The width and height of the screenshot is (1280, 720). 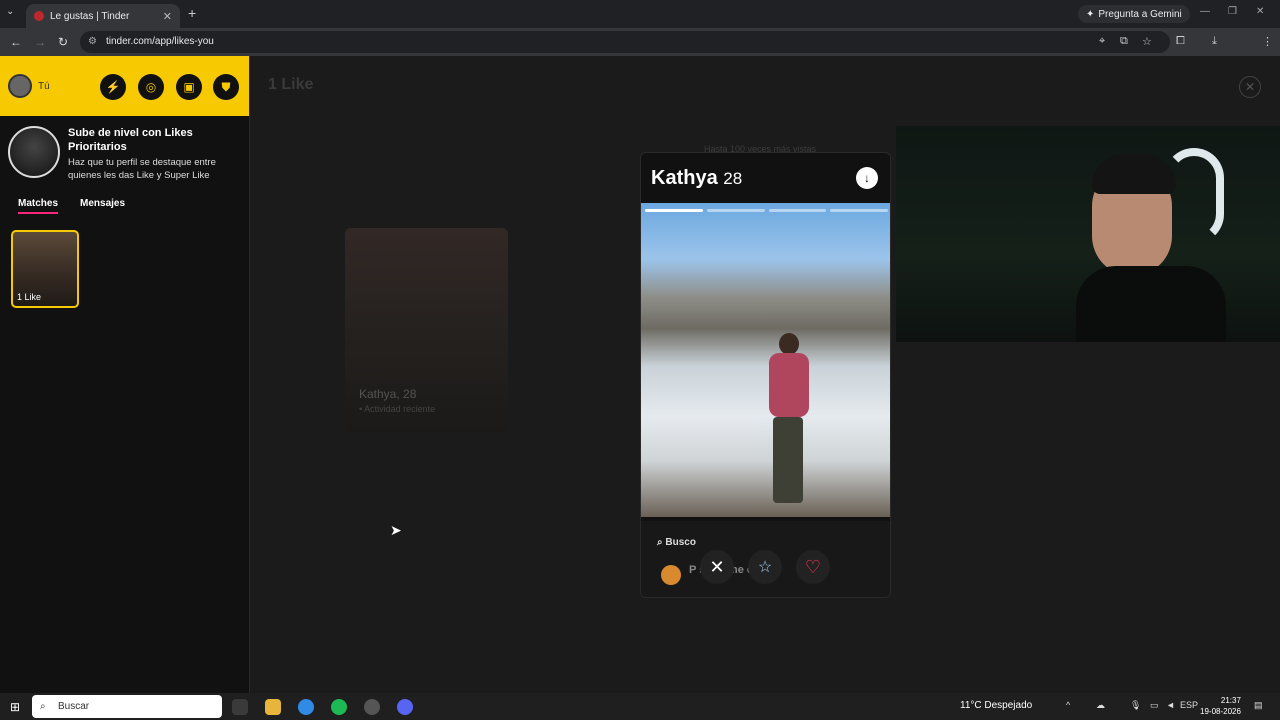 I want to click on photo-progress-bars, so click(x=766, y=210).